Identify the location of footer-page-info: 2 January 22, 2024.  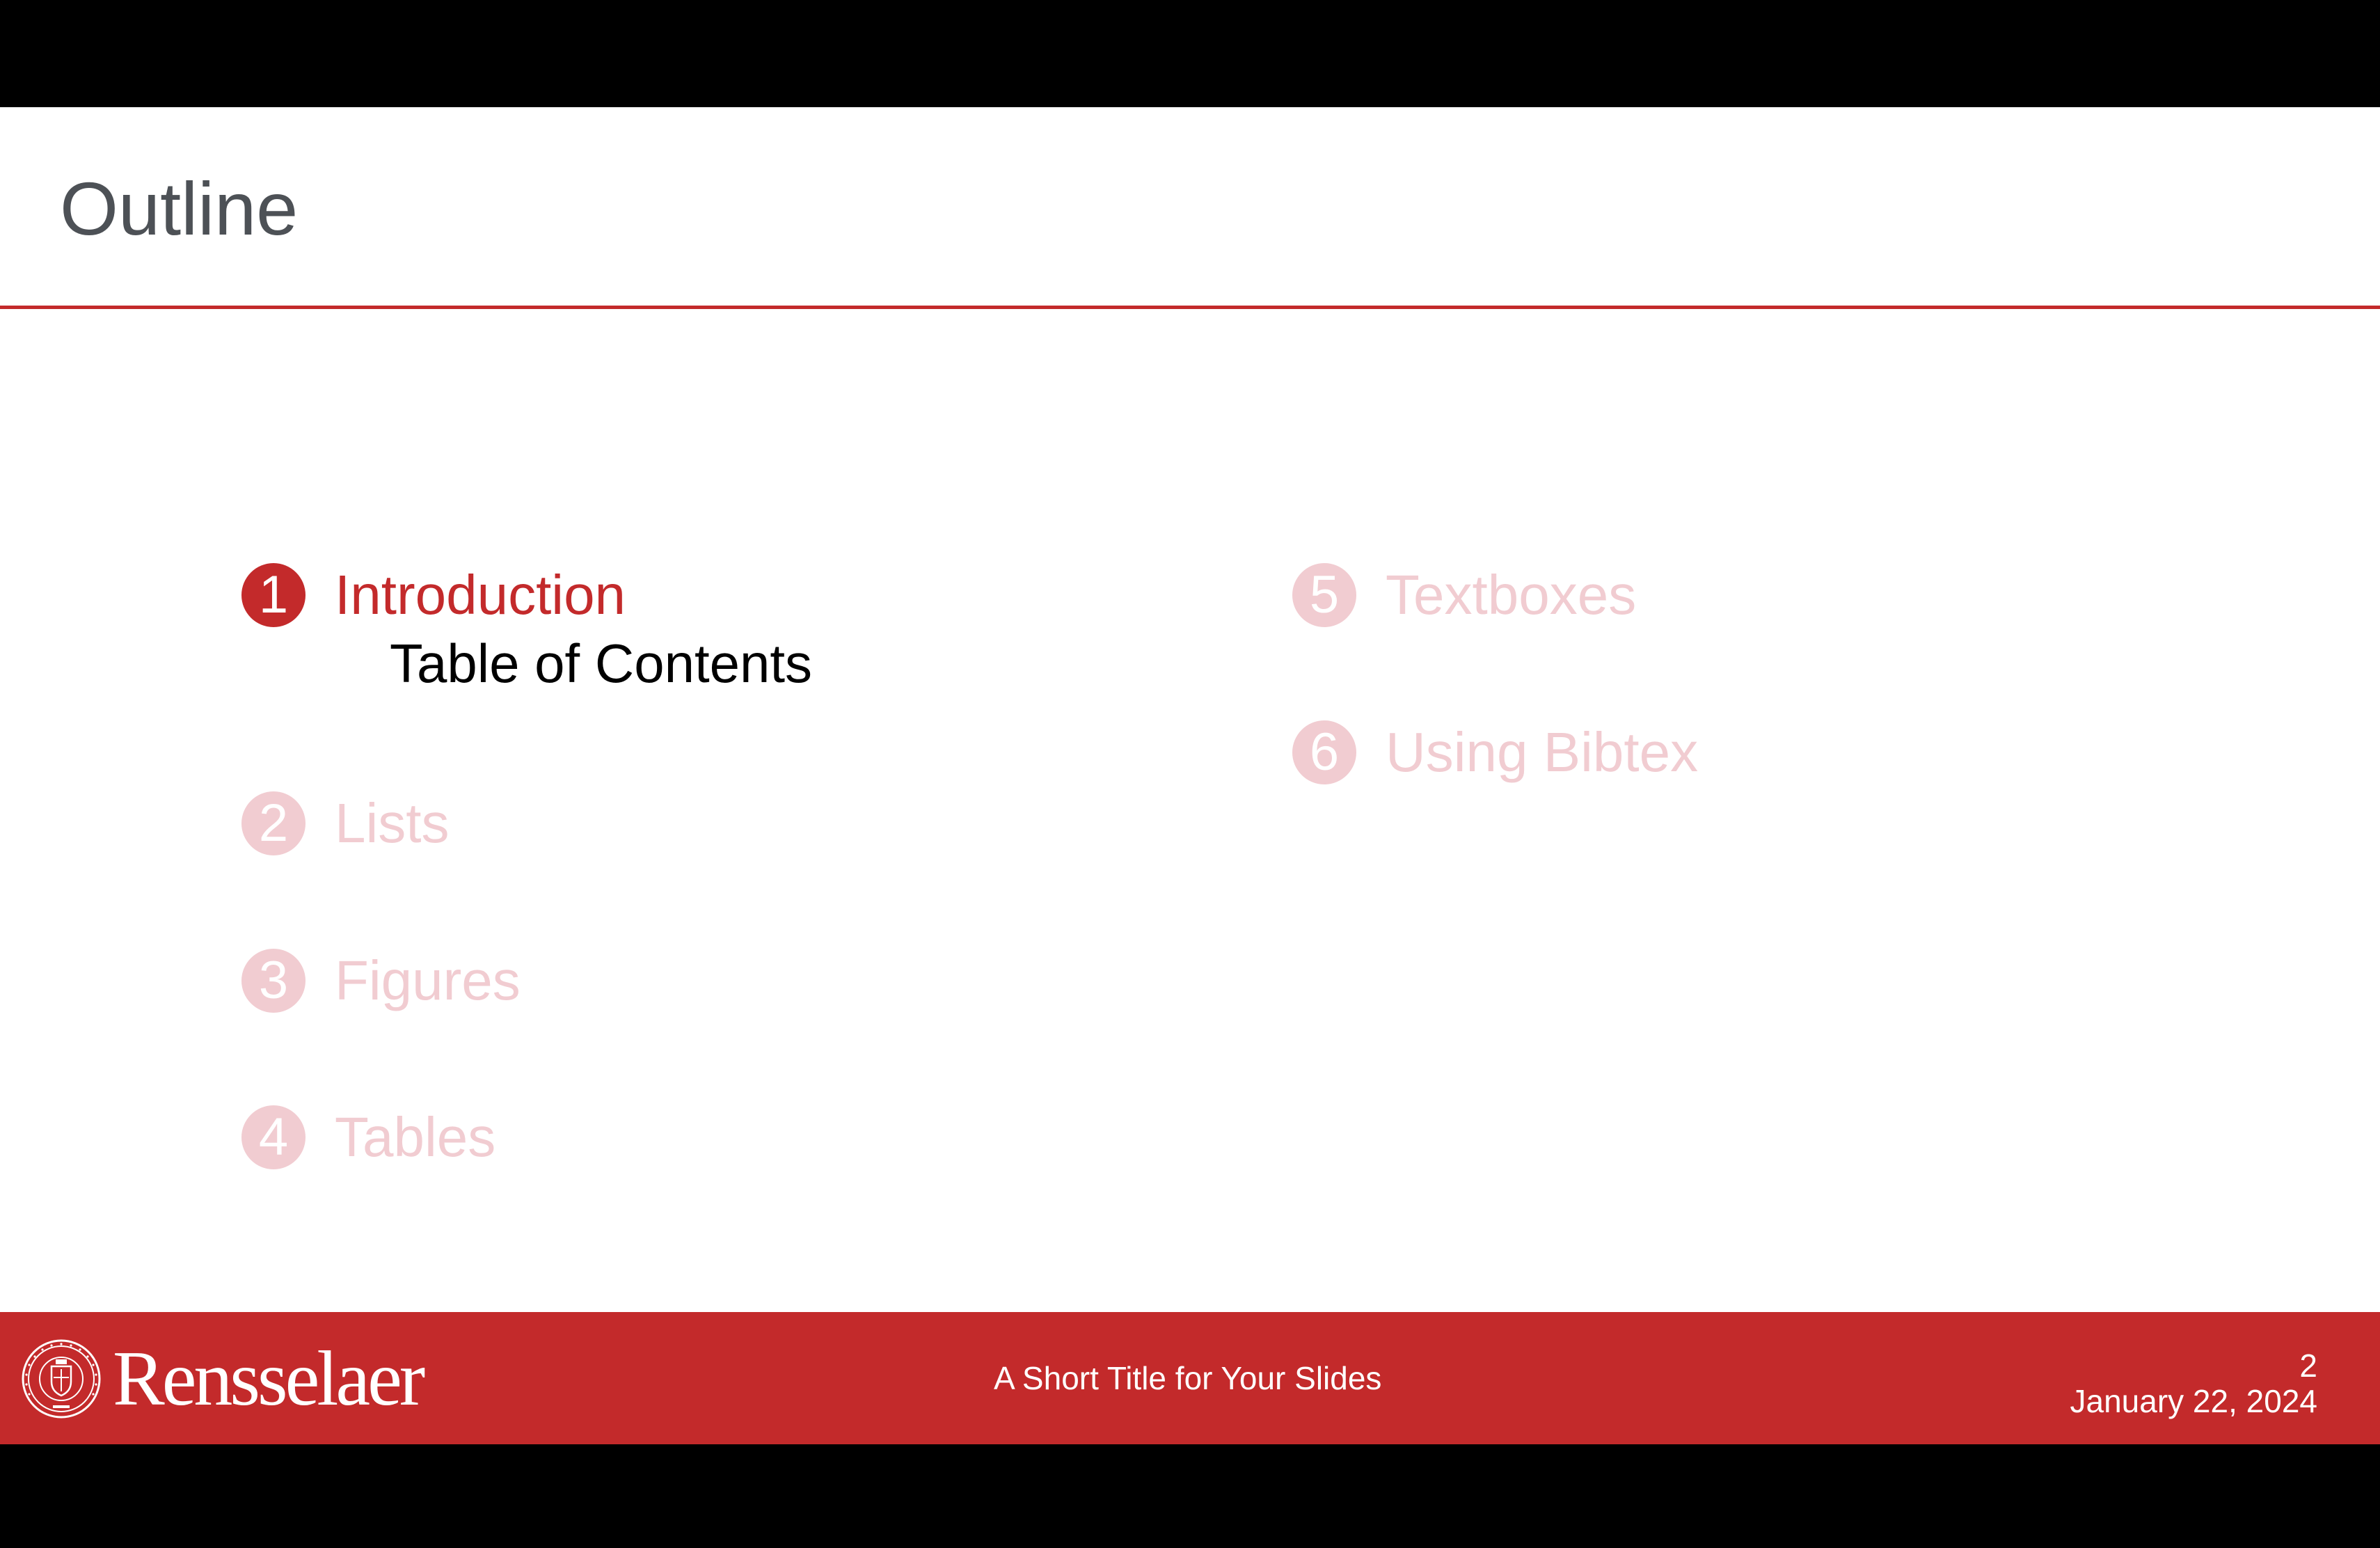
(2194, 1383).